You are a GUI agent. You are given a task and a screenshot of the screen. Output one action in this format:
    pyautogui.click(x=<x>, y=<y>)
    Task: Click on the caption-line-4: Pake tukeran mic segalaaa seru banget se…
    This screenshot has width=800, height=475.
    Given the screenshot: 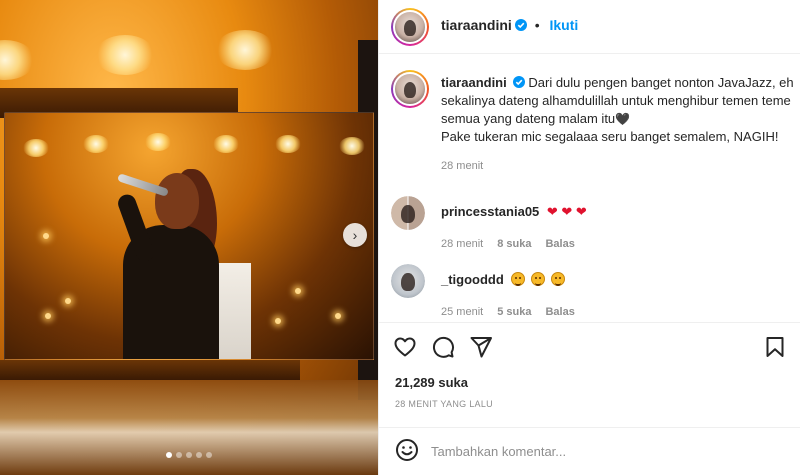 What is the action you would take?
    pyautogui.click(x=610, y=136)
    